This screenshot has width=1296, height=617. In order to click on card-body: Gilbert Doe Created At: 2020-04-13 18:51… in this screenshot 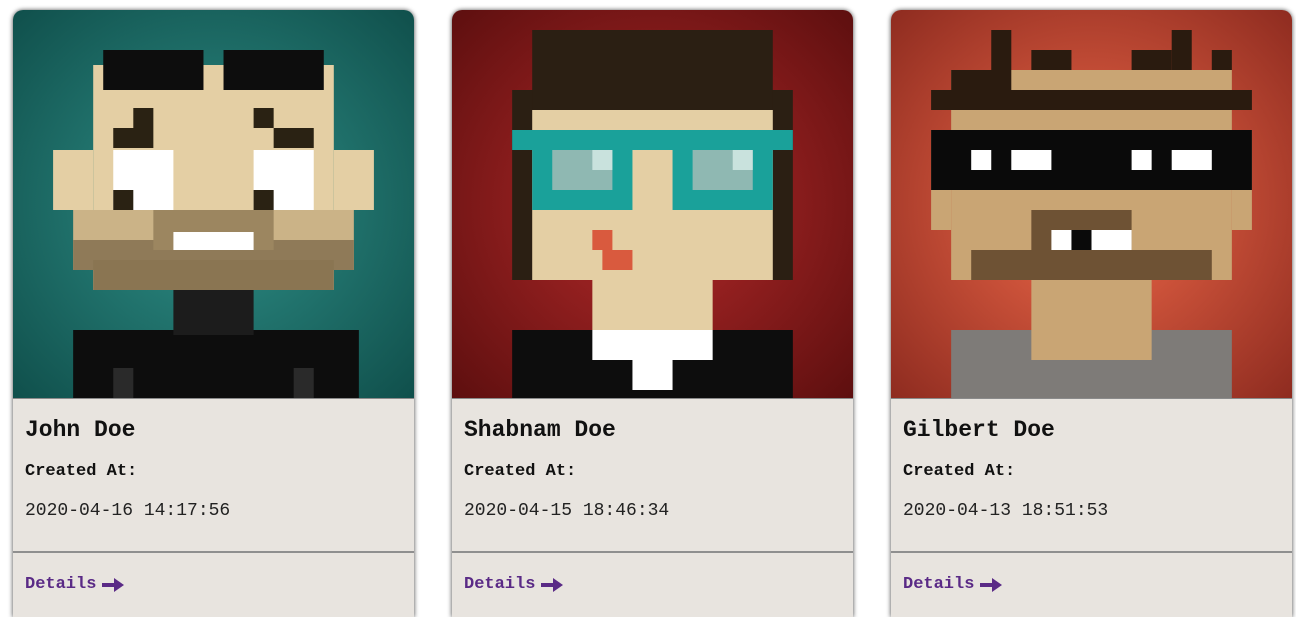, I will do `click(1091, 476)`.